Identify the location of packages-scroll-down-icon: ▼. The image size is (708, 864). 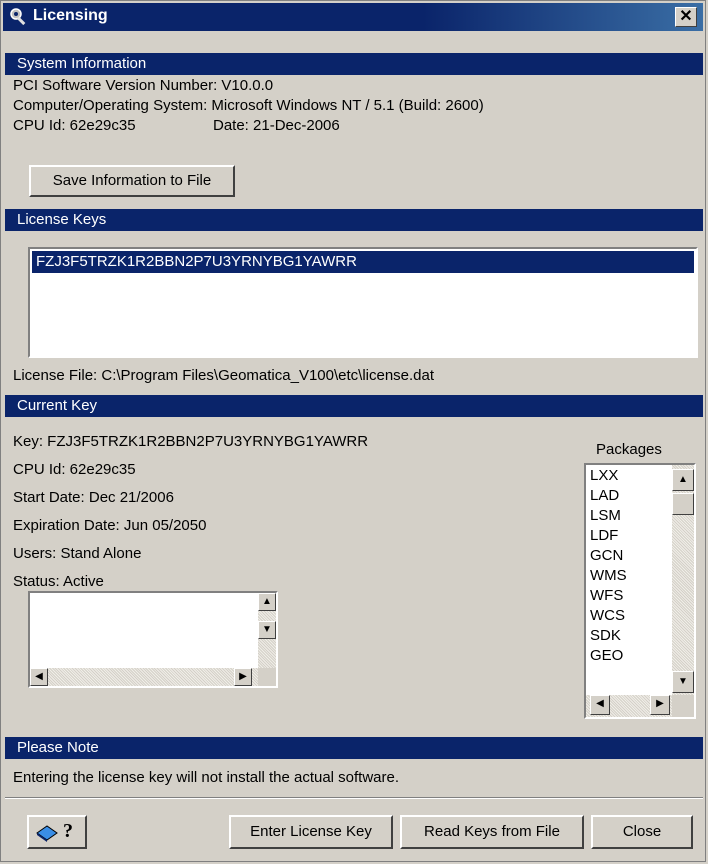
(683, 682).